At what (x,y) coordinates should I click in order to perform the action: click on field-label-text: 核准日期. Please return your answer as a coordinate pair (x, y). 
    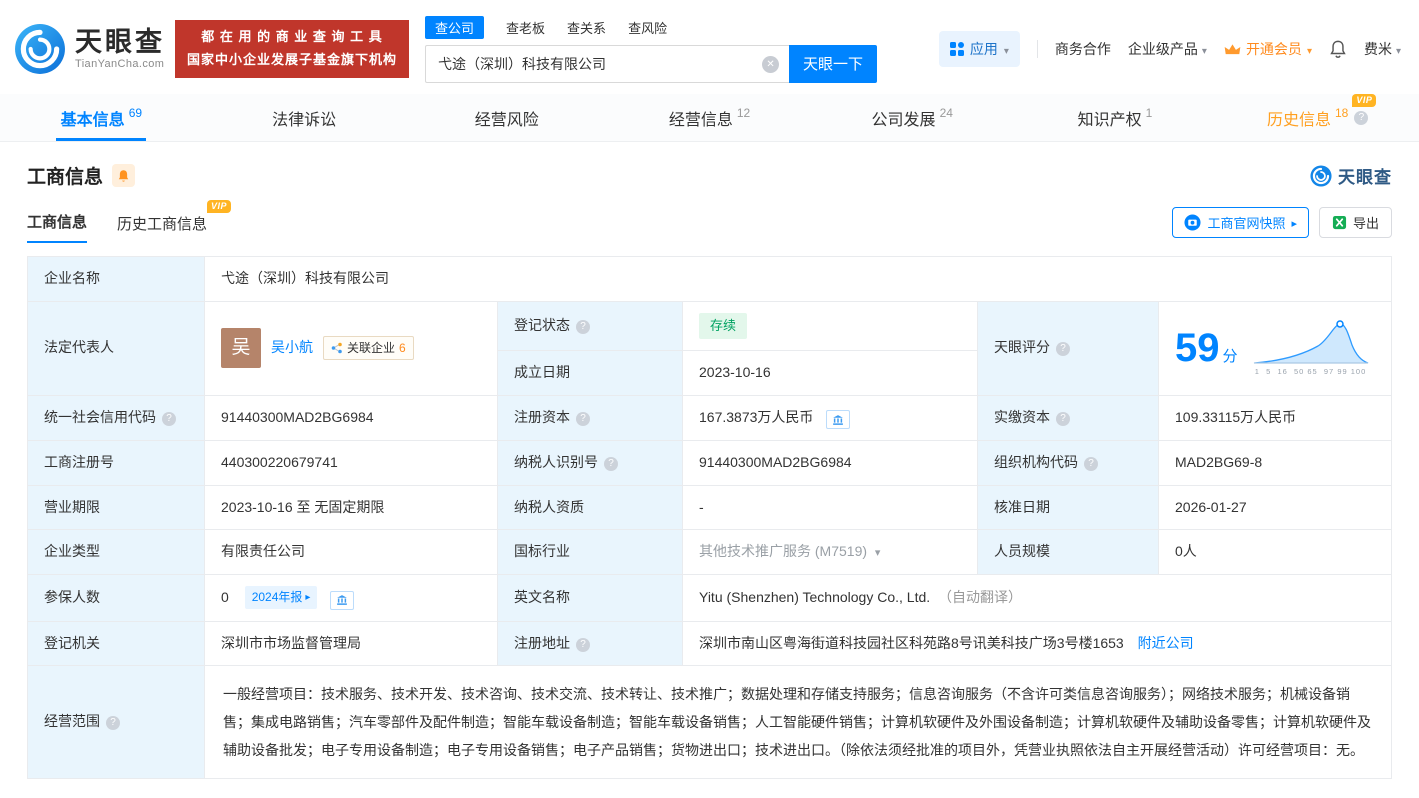
    Looking at the image, I should click on (1022, 506).